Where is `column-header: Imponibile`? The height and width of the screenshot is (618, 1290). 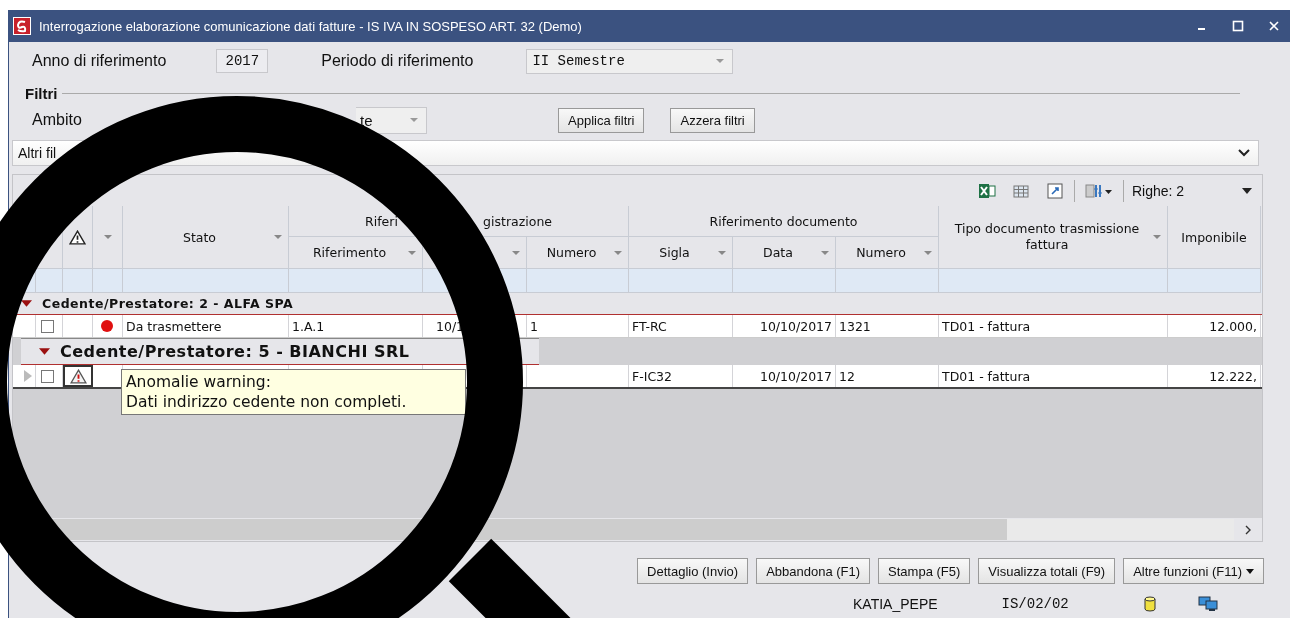
column-header: Imponibile is located at coordinates (1214, 237).